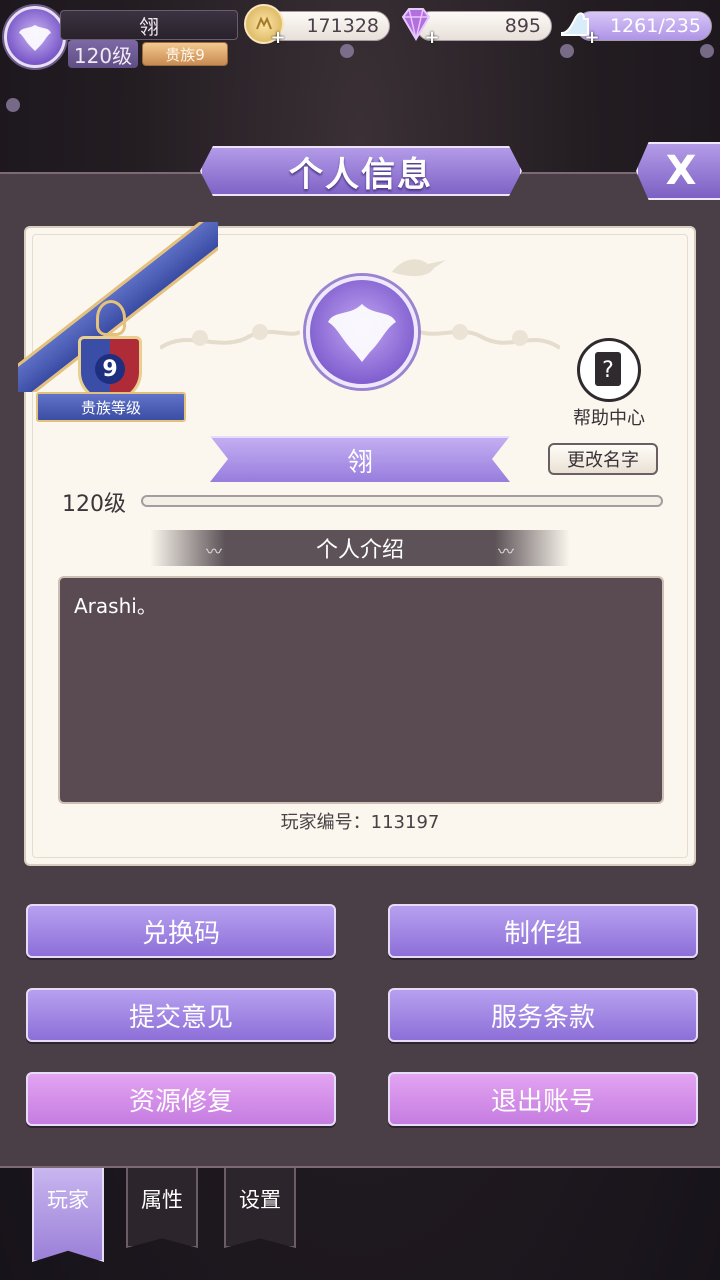 This screenshot has width=720, height=1280. What do you see at coordinates (181, 931) in the screenshot?
I see `redeem-code-button: 兑换码` at bounding box center [181, 931].